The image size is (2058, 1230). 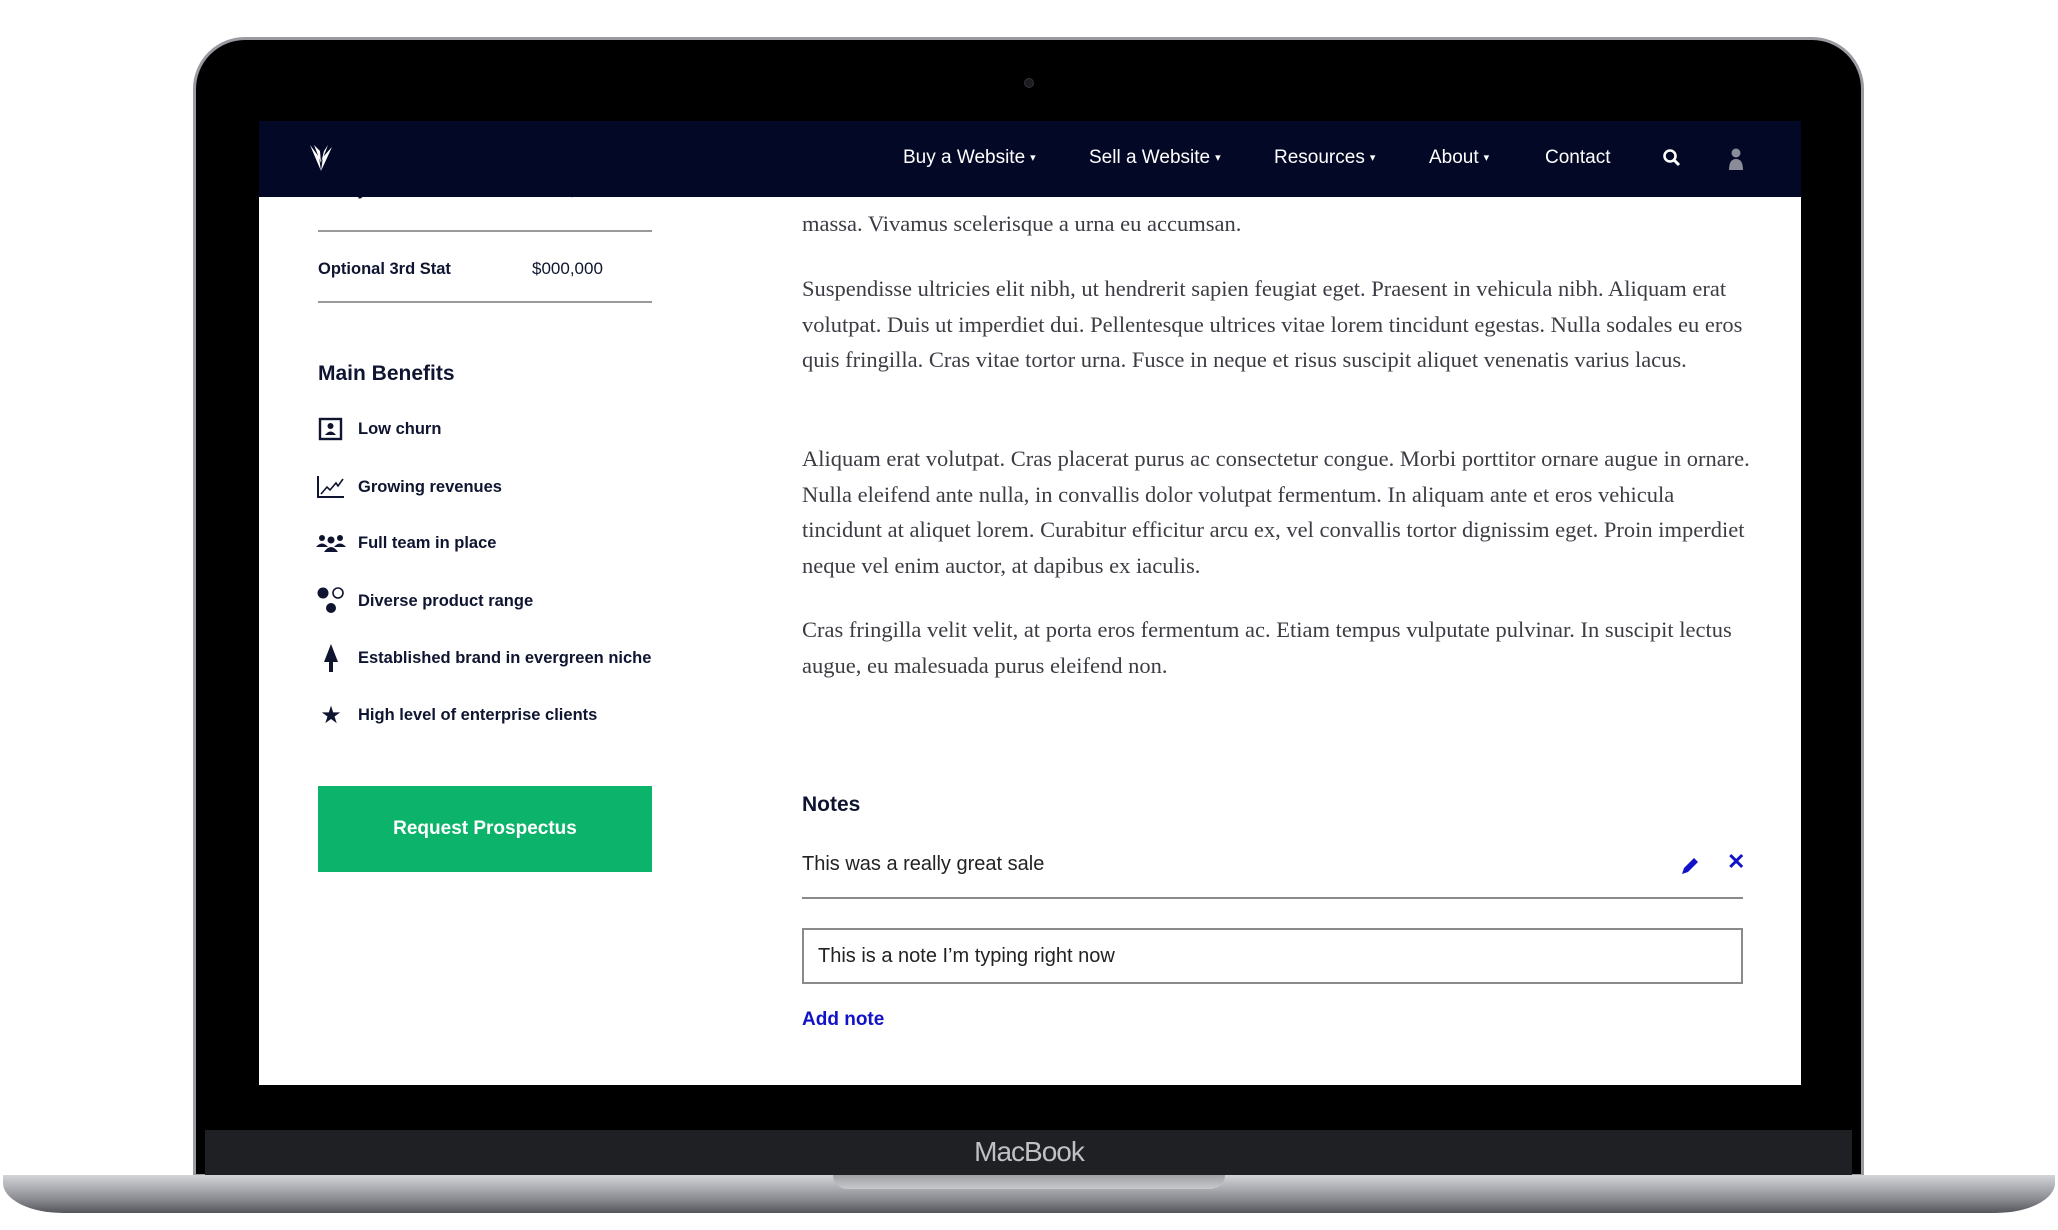 What do you see at coordinates (843, 1020) in the screenshot?
I see `add-note-link: Add note` at bounding box center [843, 1020].